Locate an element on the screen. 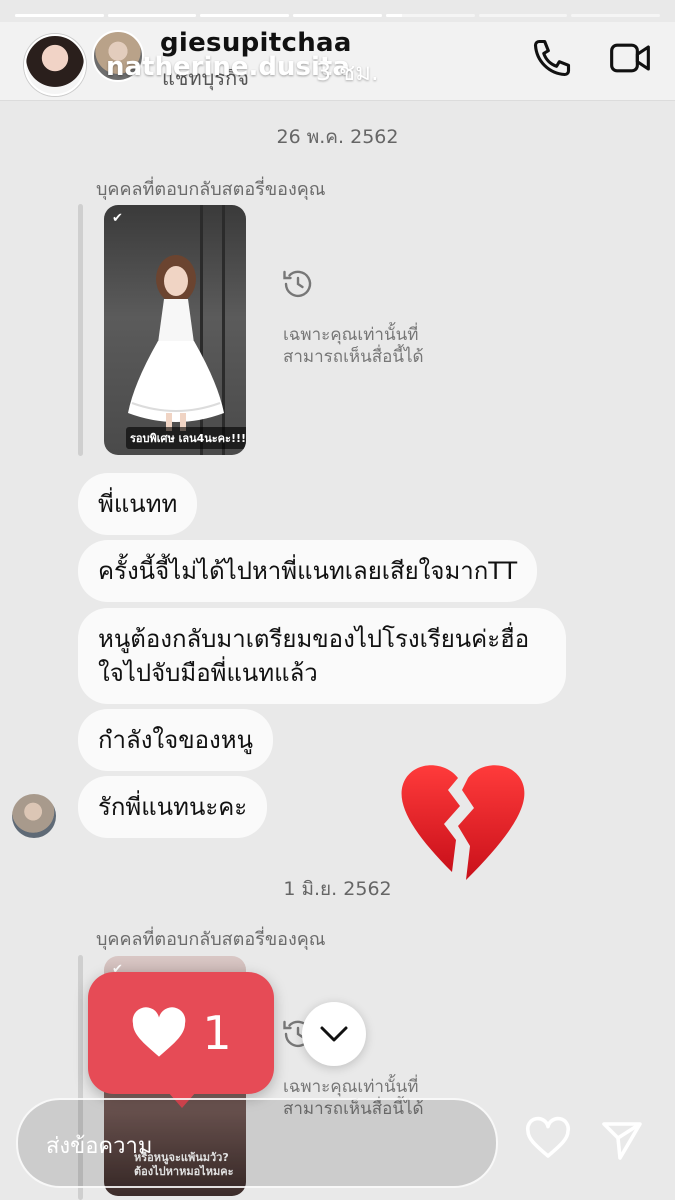  sender-avatar is located at coordinates (34, 816).